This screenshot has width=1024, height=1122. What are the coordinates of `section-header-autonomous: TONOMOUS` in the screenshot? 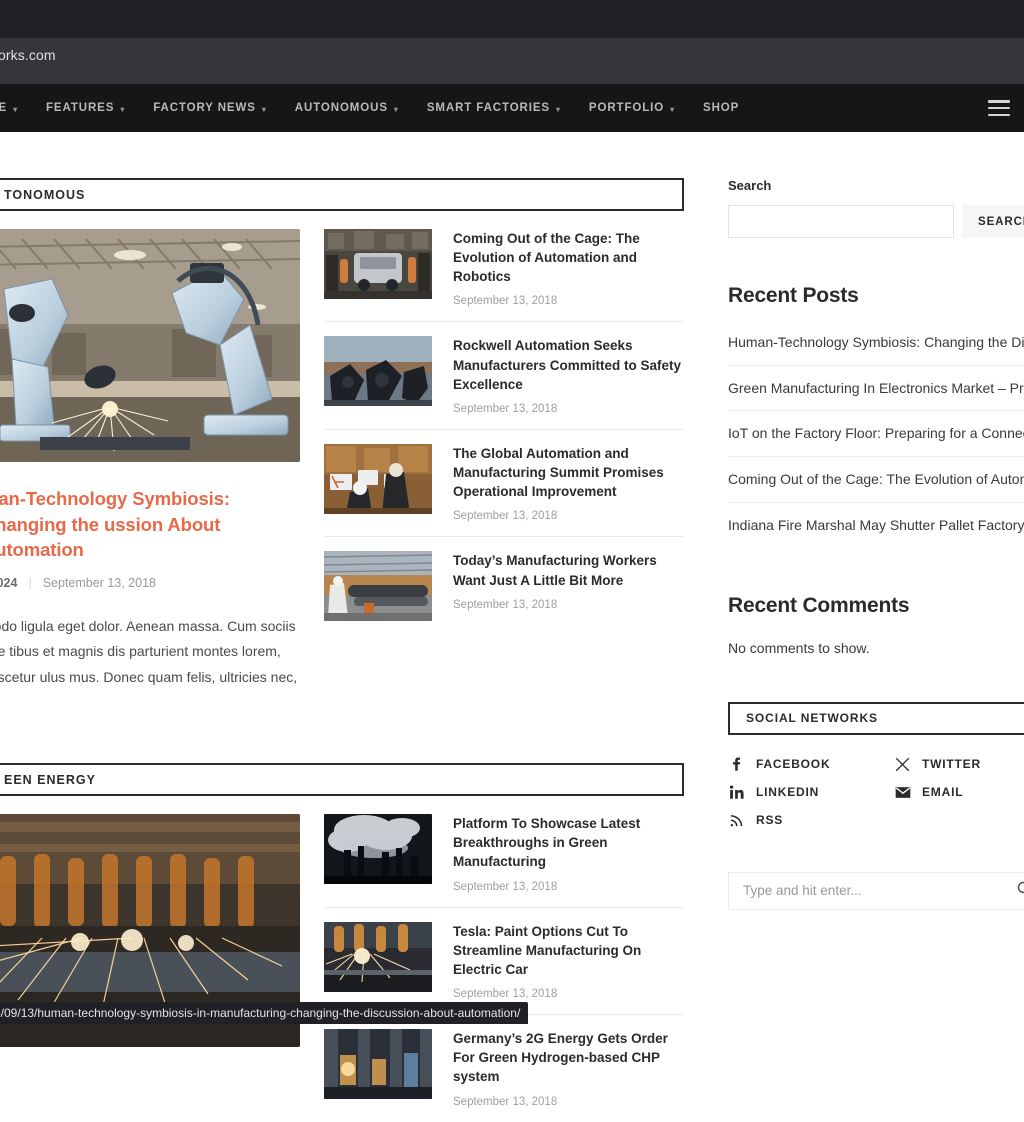 It's located at (342, 194).